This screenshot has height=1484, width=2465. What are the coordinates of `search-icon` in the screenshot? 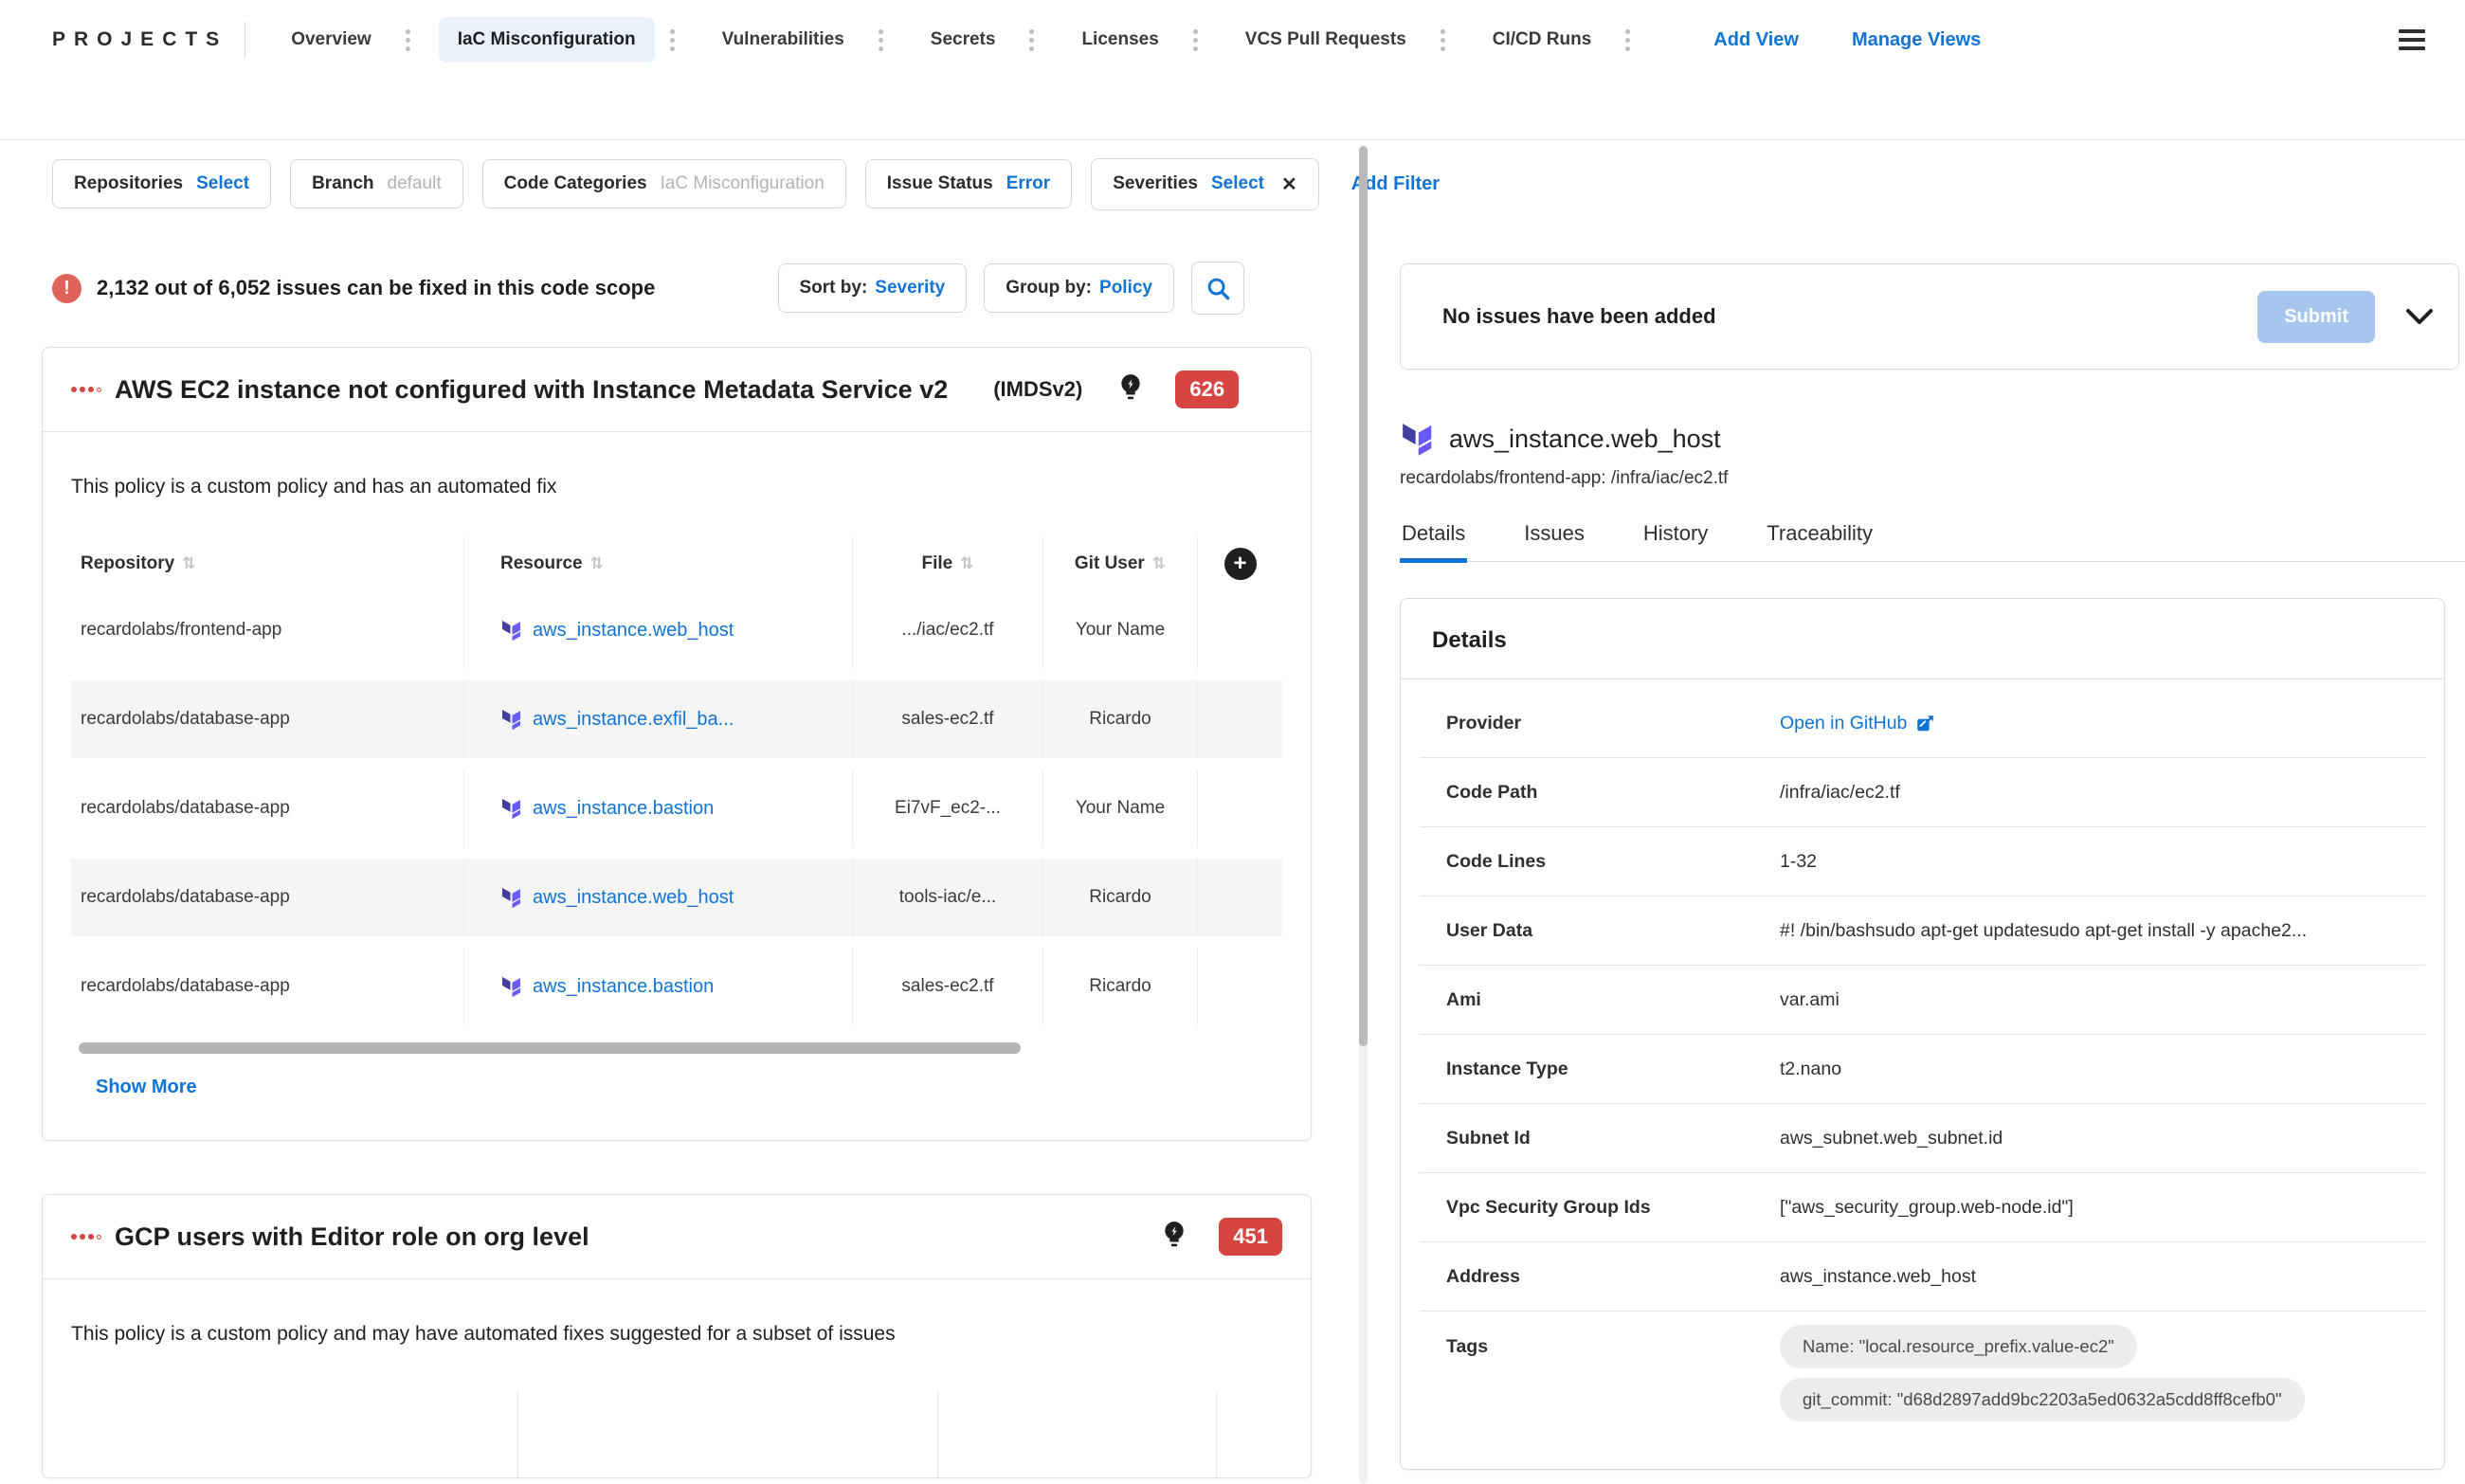 It's located at (1218, 288).